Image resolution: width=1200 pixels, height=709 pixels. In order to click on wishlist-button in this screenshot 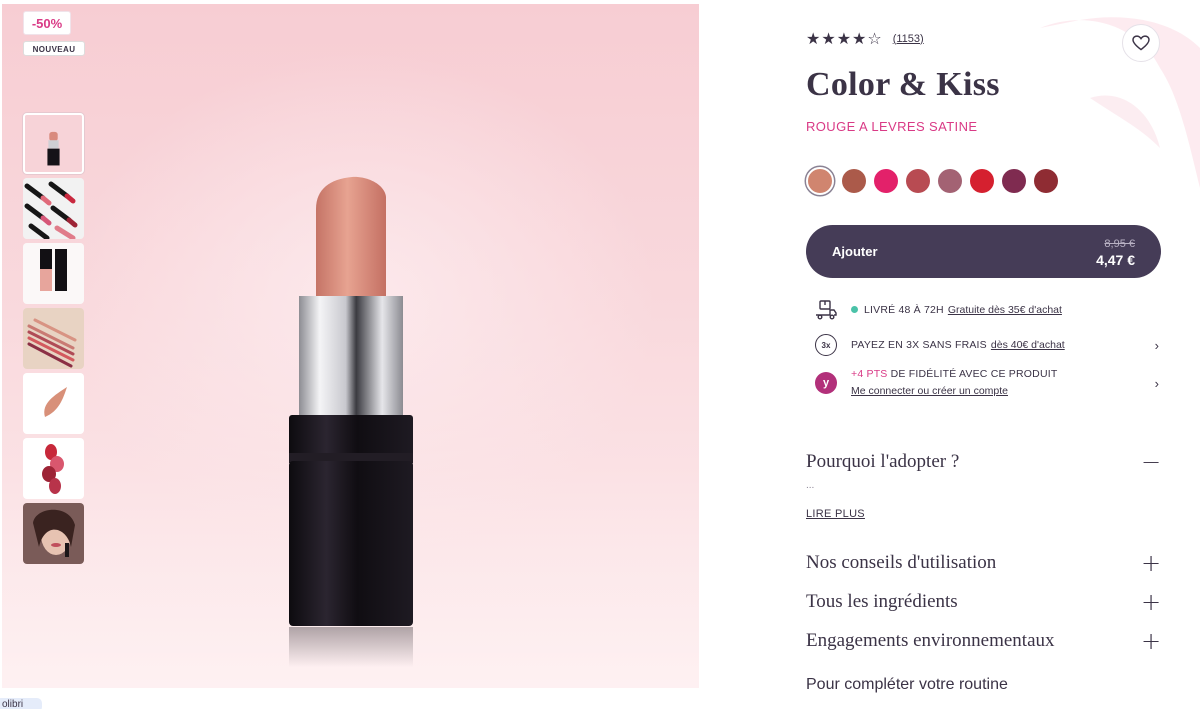, I will do `click(1141, 43)`.